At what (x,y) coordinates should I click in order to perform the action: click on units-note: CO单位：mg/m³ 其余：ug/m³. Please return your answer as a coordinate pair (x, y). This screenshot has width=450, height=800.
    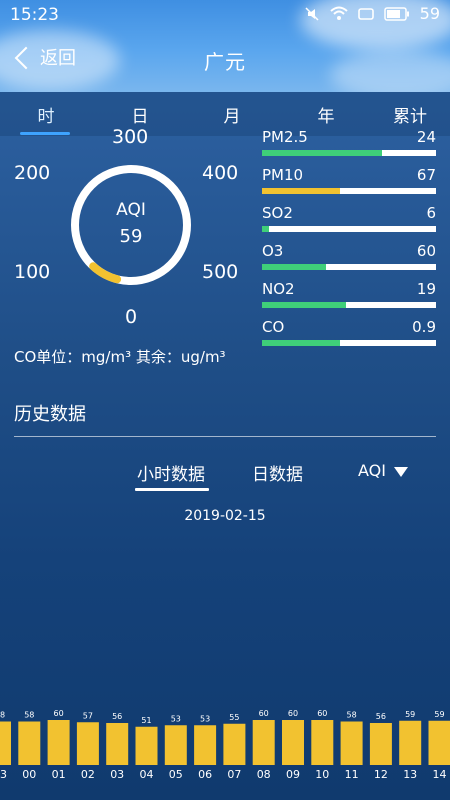
    Looking at the image, I should click on (120, 357).